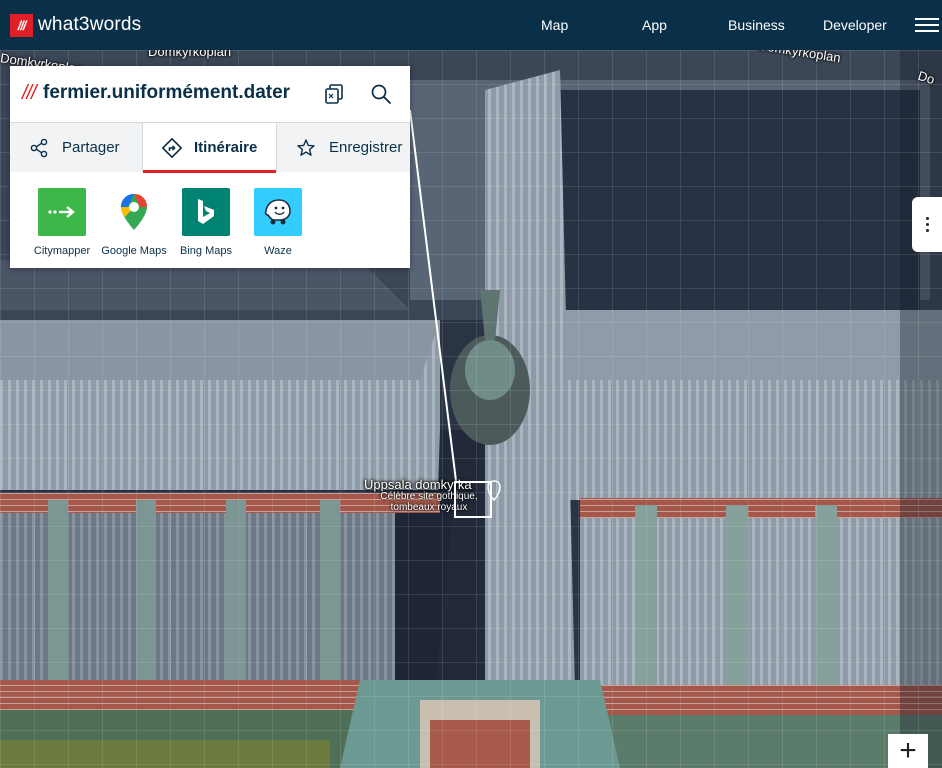  What do you see at coordinates (927, 26) in the screenshot?
I see `hamburger-menu-icon` at bounding box center [927, 26].